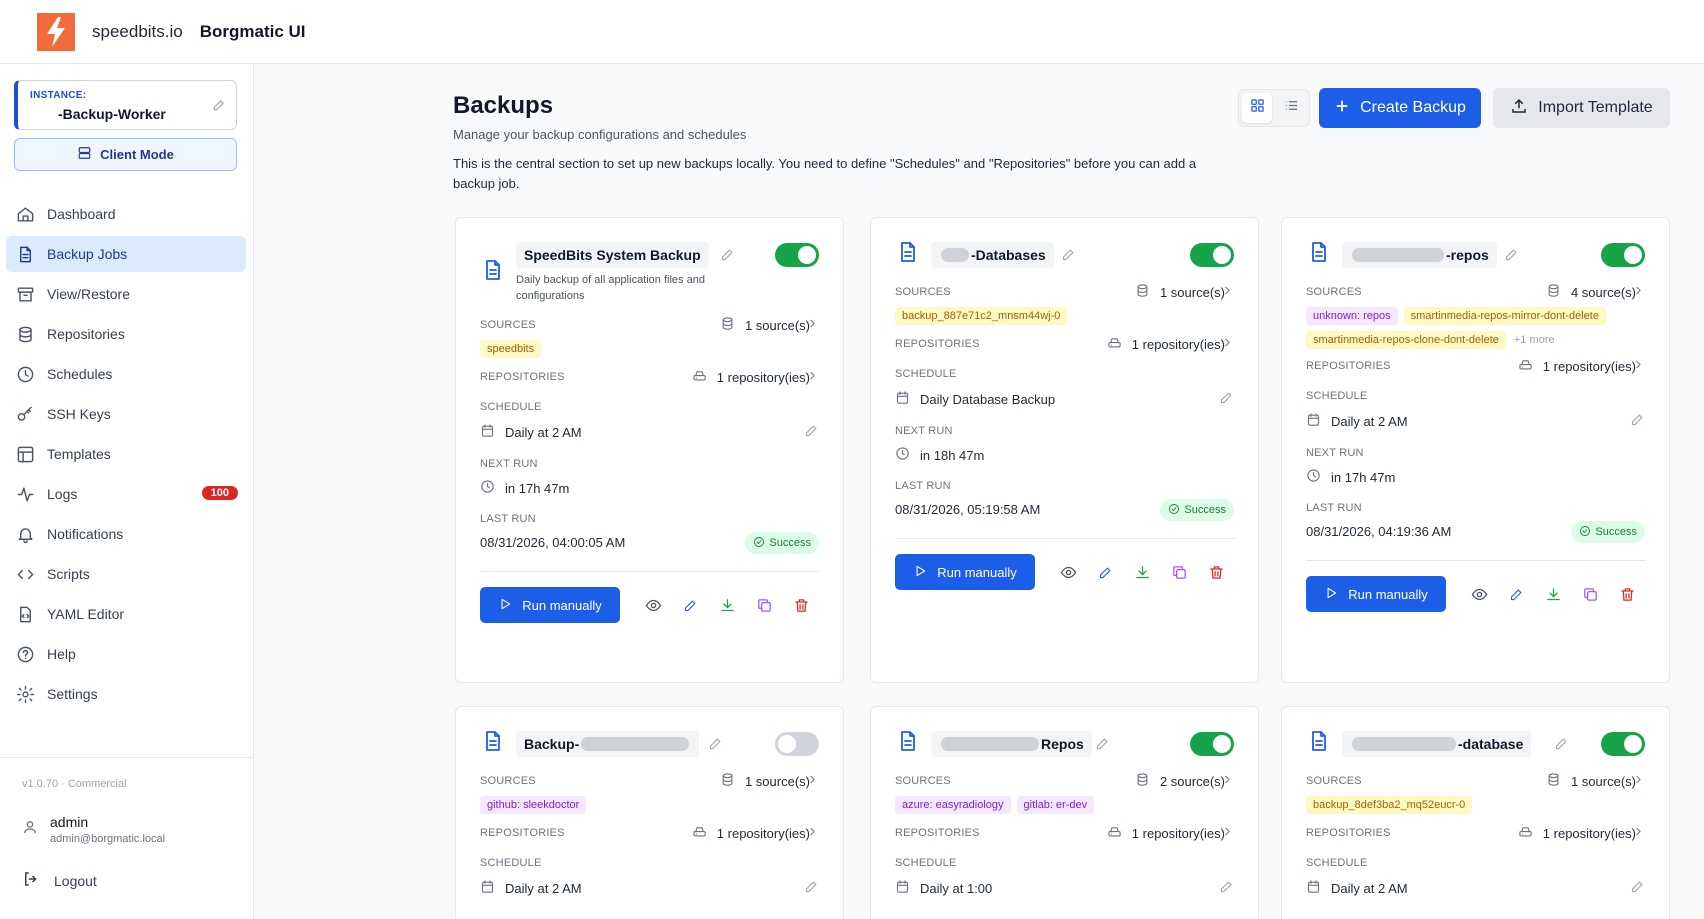 The image size is (1704, 919). Describe the element at coordinates (30, 829) in the screenshot. I see `user-icon` at that location.